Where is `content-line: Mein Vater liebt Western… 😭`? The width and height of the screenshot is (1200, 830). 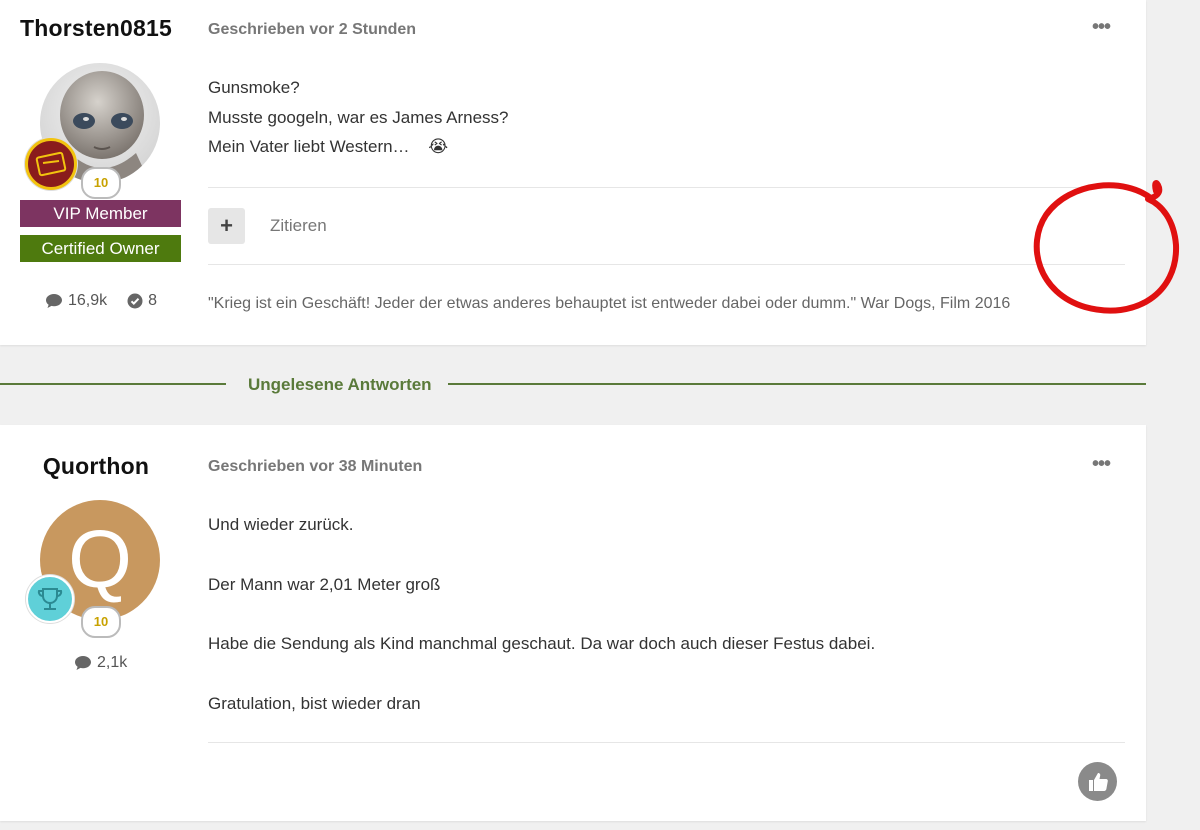
content-line: Mein Vater liebt Western… 😭 is located at coordinates (358, 147).